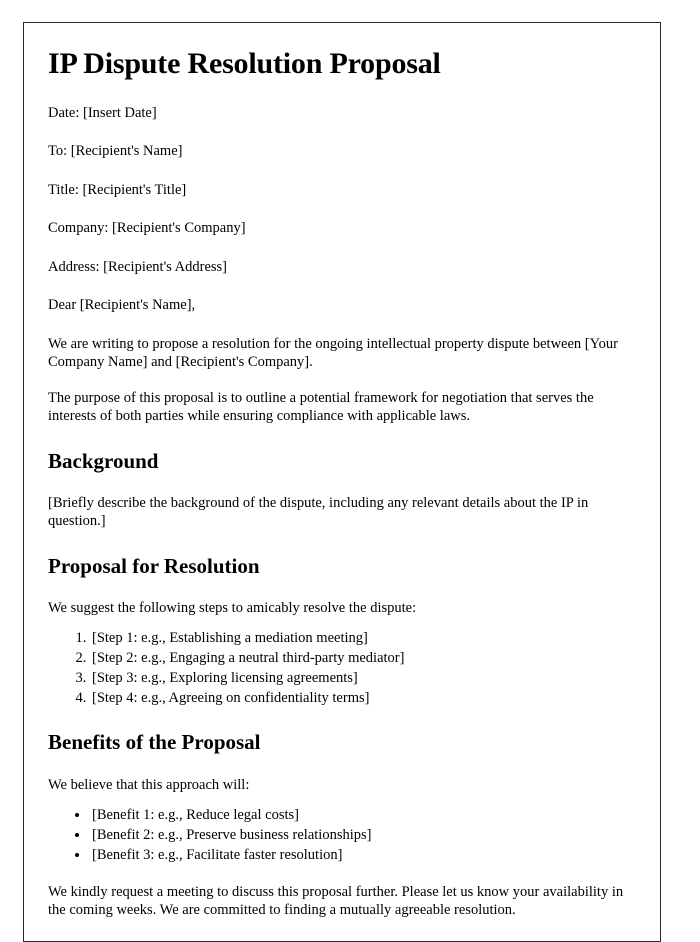 Image resolution: width=700 pixels, height=942 pixels. What do you see at coordinates (102, 112) in the screenshot?
I see `header-field-date: Date: [Insert Date]` at bounding box center [102, 112].